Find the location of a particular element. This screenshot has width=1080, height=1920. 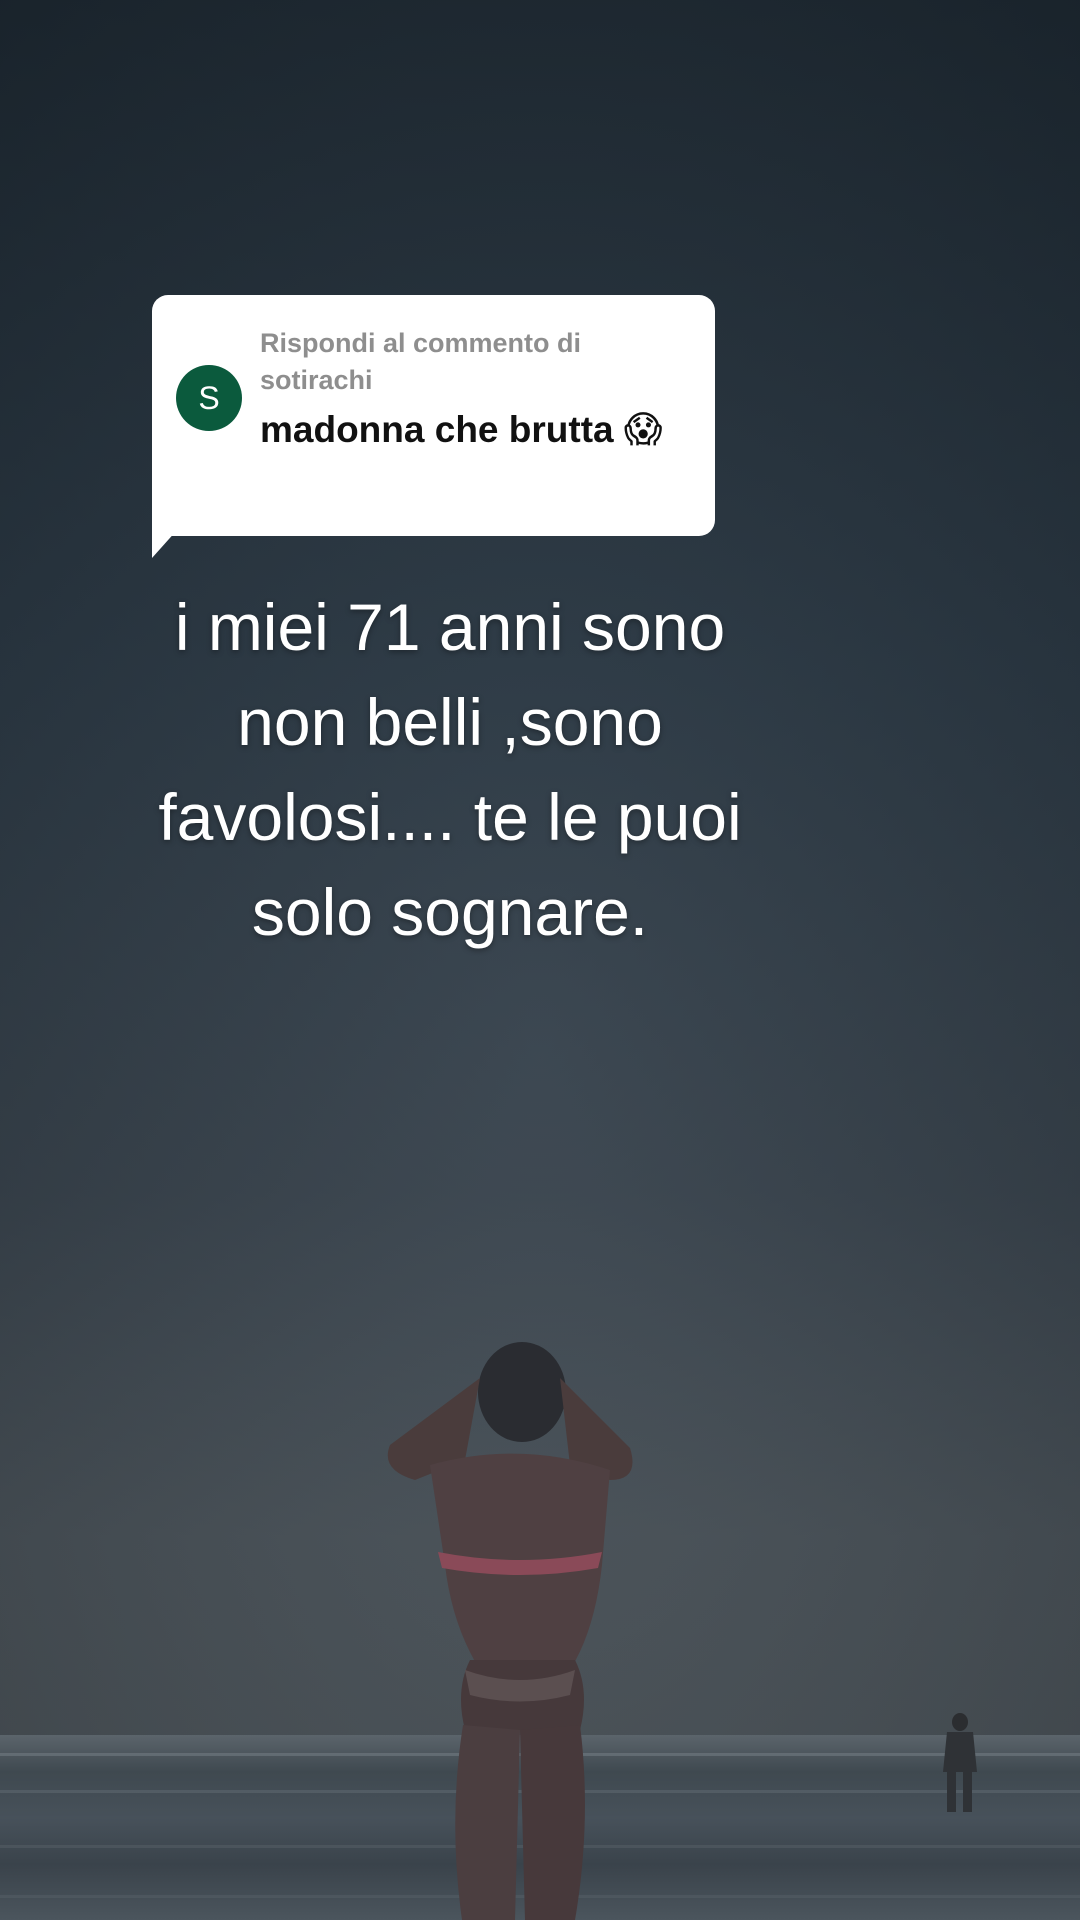

avatar-letter: S is located at coordinates (209, 397).